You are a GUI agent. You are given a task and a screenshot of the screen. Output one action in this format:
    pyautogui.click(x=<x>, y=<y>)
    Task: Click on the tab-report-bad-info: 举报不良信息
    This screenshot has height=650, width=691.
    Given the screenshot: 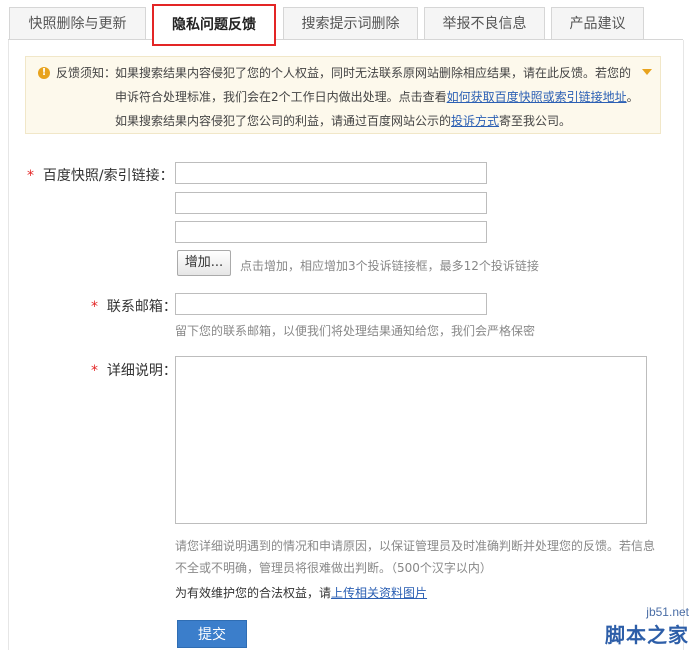 What is the action you would take?
    pyautogui.click(x=484, y=23)
    